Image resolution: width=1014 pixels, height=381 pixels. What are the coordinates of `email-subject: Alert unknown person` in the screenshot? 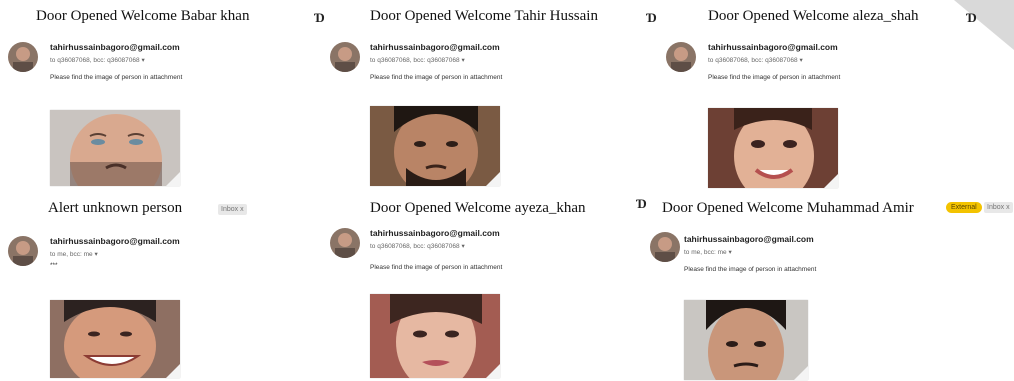 It's located at (115, 208).